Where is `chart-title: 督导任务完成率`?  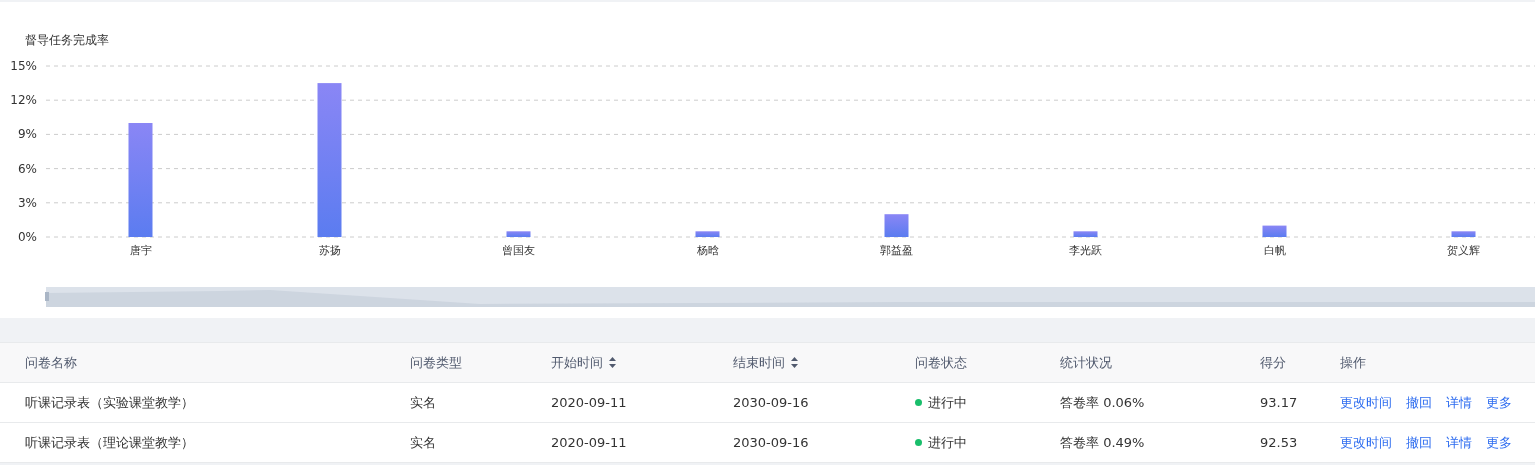
chart-title: 督导任务完成率 is located at coordinates (67, 40).